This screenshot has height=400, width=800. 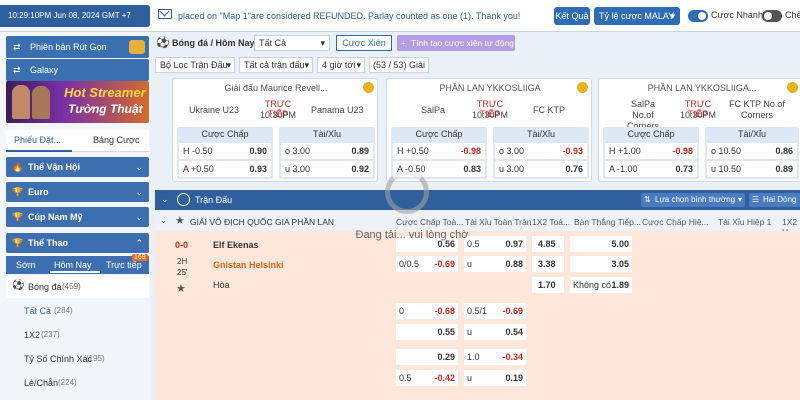 I want to click on odd-line: A -1.00, so click(x=623, y=169).